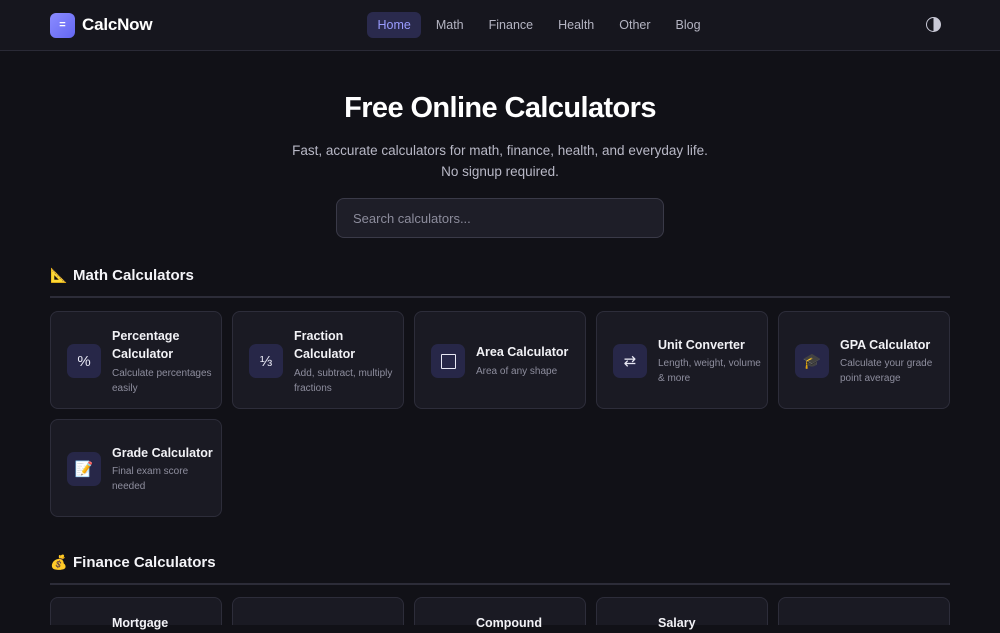 Image resolution: width=1000 pixels, height=633 pixels. What do you see at coordinates (701, 344) in the screenshot?
I see `card-title: Unit Converter` at bounding box center [701, 344].